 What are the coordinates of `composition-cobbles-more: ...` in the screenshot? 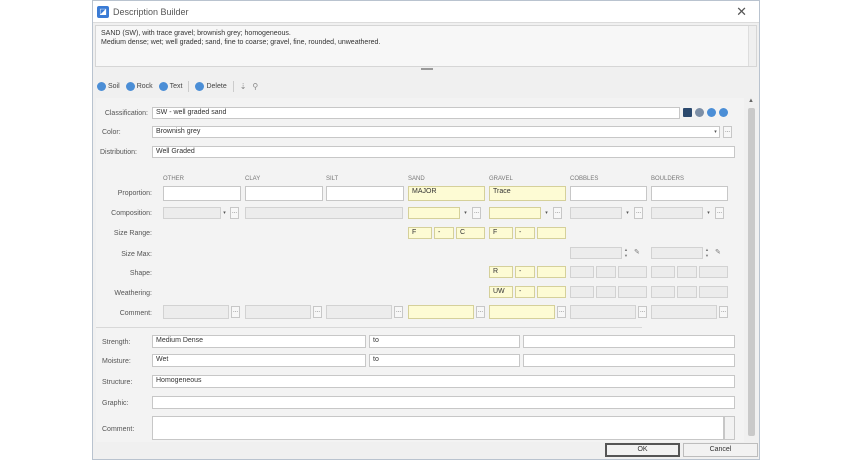 It's located at (638, 213).